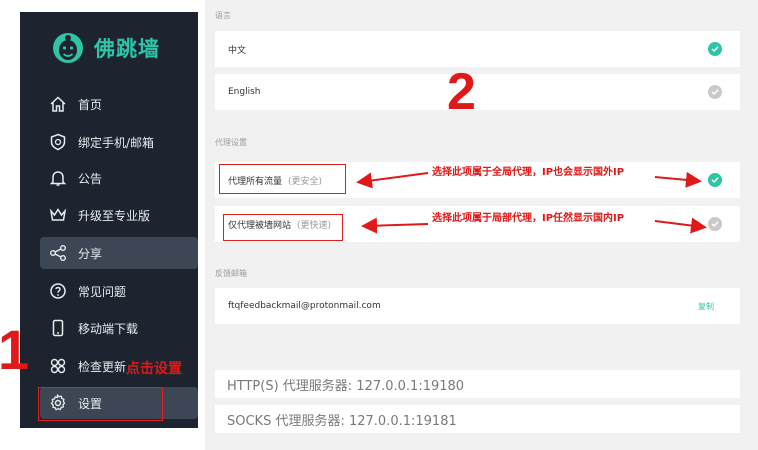 This screenshot has height=450, width=758. I want to click on step-2-marker: 2, so click(461, 92).